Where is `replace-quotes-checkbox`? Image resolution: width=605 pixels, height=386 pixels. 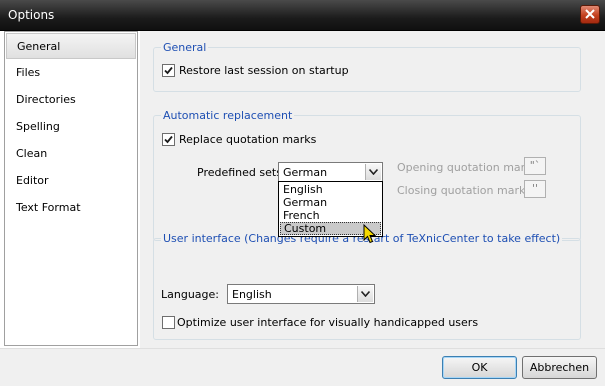 replace-quotes-checkbox is located at coordinates (168, 139).